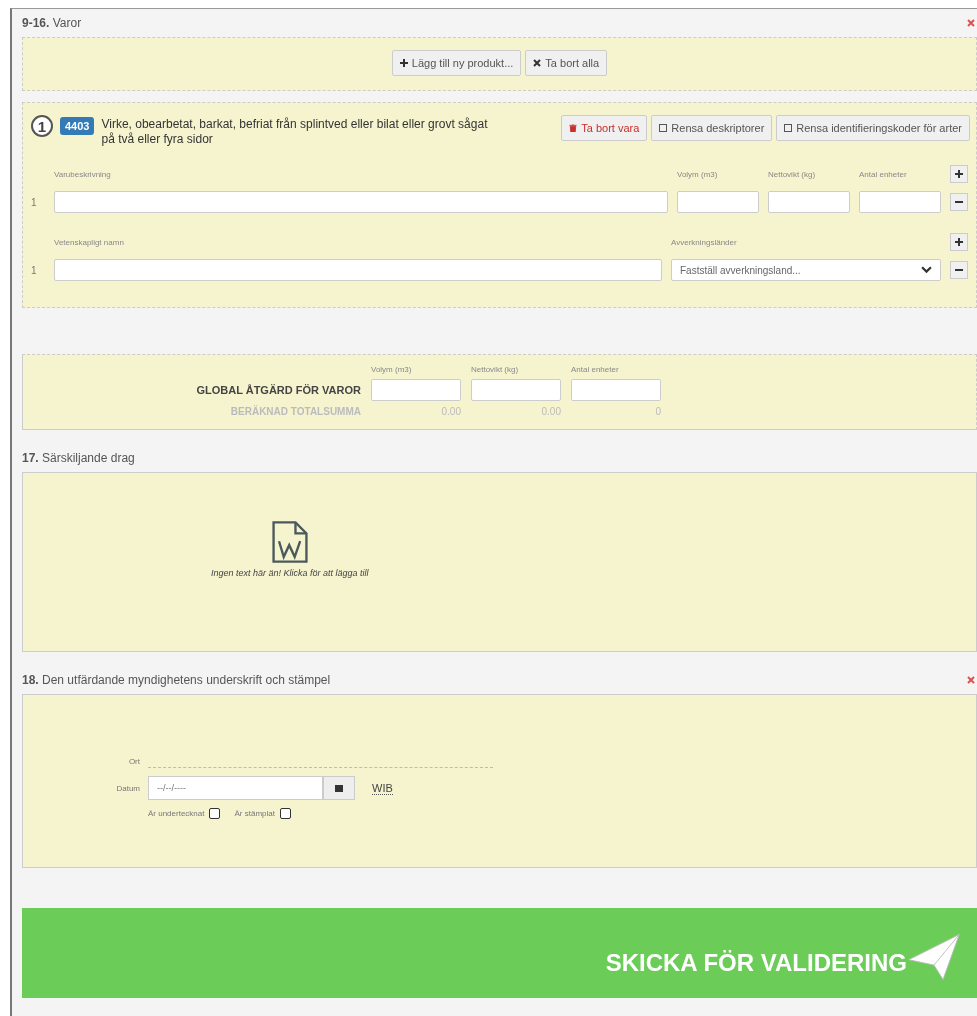 This screenshot has width=977, height=1016. Describe the element at coordinates (235, 788) in the screenshot. I see `date-field: --/--/----` at that location.